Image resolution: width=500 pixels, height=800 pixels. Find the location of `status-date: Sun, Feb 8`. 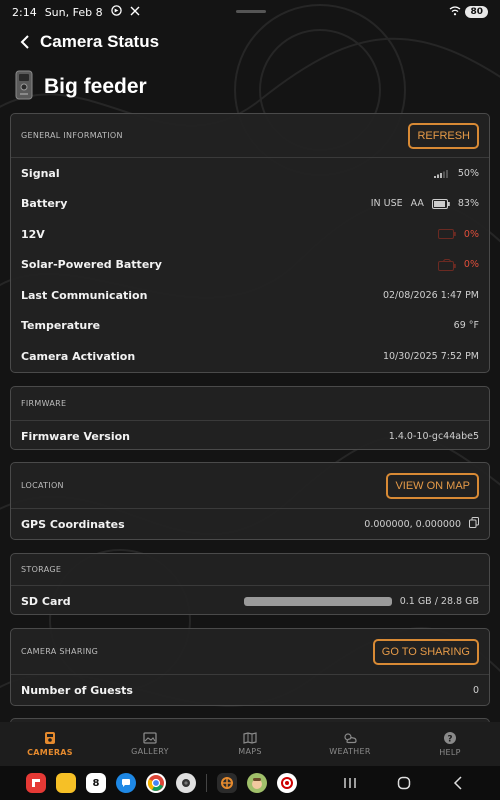

status-date: Sun, Feb 8 is located at coordinates (73, 12).